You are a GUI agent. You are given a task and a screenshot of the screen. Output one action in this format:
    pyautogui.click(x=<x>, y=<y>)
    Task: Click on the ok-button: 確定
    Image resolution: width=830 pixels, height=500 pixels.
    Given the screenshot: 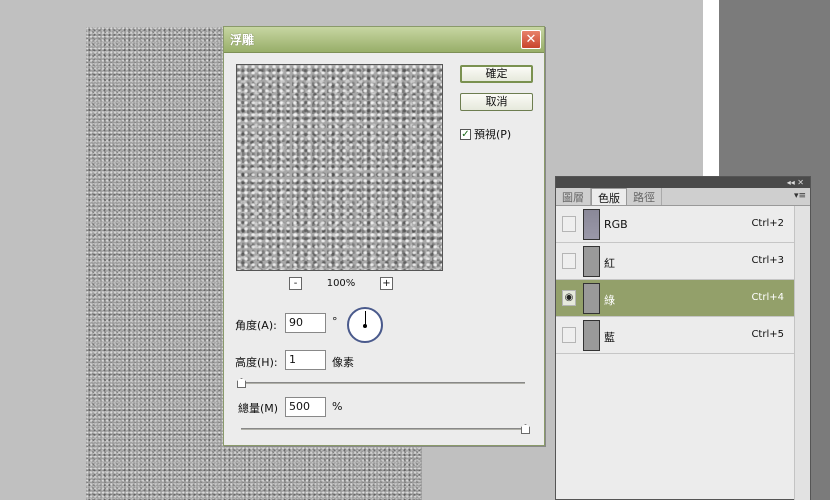 What is the action you would take?
    pyautogui.click(x=496, y=74)
    